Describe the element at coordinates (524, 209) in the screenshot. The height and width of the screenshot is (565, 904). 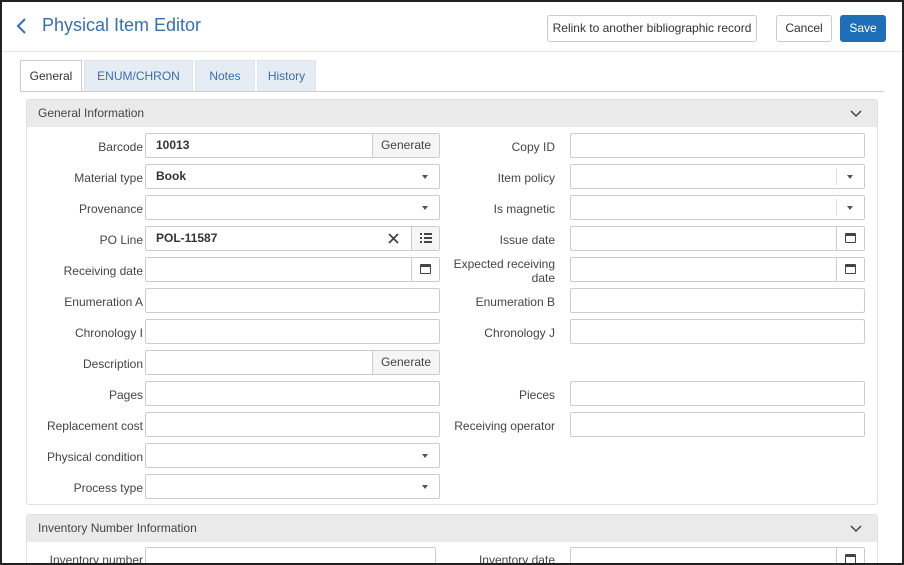
I see `is-magnetic-label: Is magnetic` at that location.